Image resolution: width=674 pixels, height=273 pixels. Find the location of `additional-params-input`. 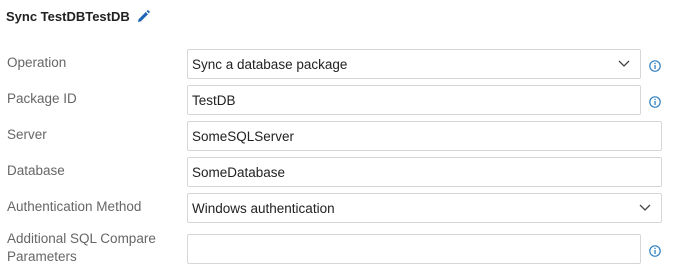

additional-params-input is located at coordinates (414, 249).